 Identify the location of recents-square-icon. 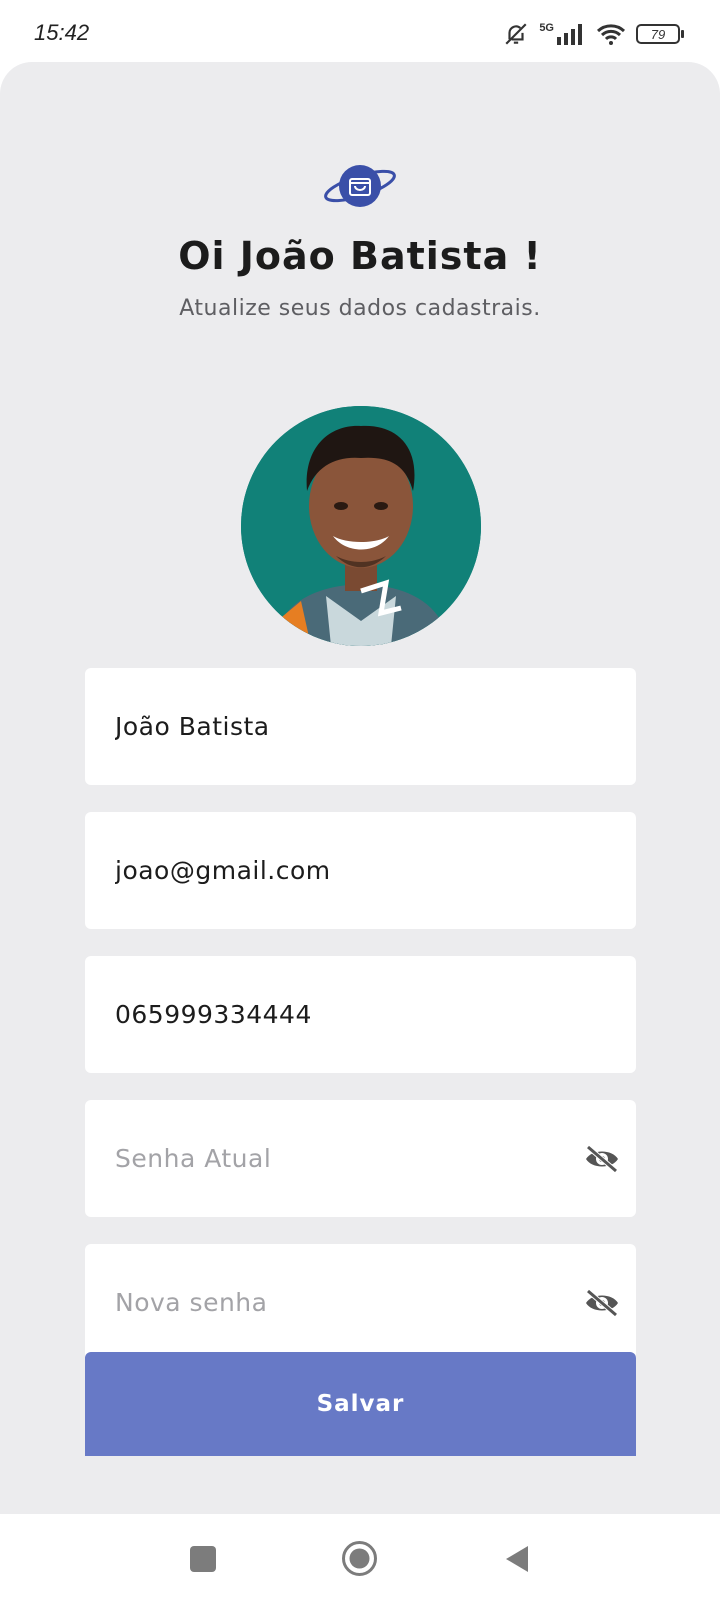
(203, 1559).